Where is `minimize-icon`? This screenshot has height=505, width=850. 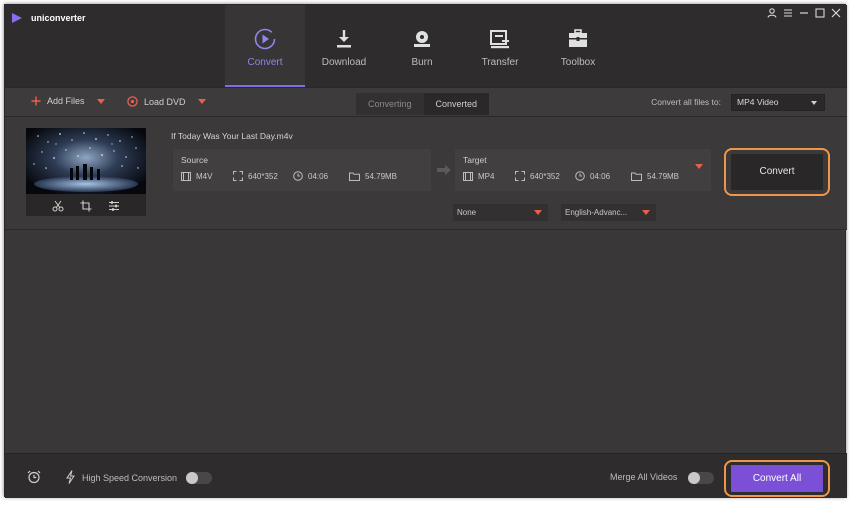
minimize-icon is located at coordinates (804, 13).